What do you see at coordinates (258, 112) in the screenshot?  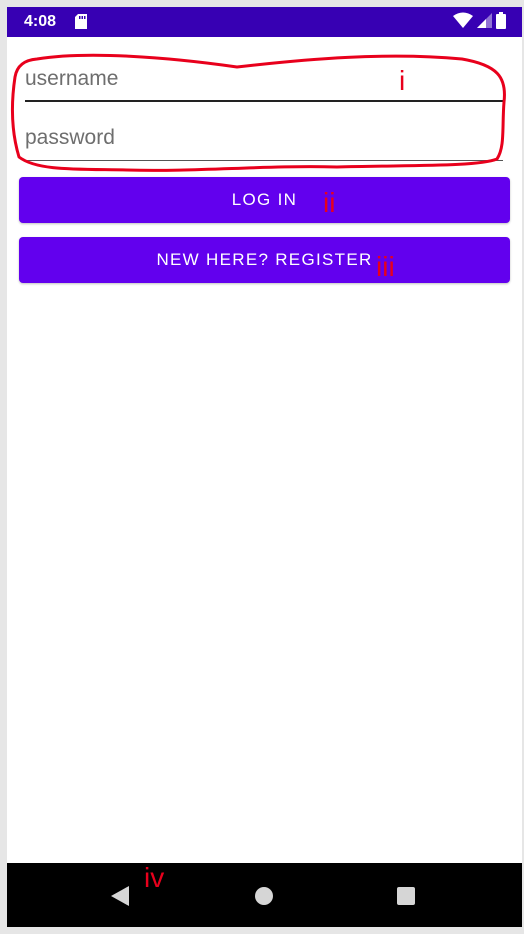 I see `annotation-outline` at bounding box center [258, 112].